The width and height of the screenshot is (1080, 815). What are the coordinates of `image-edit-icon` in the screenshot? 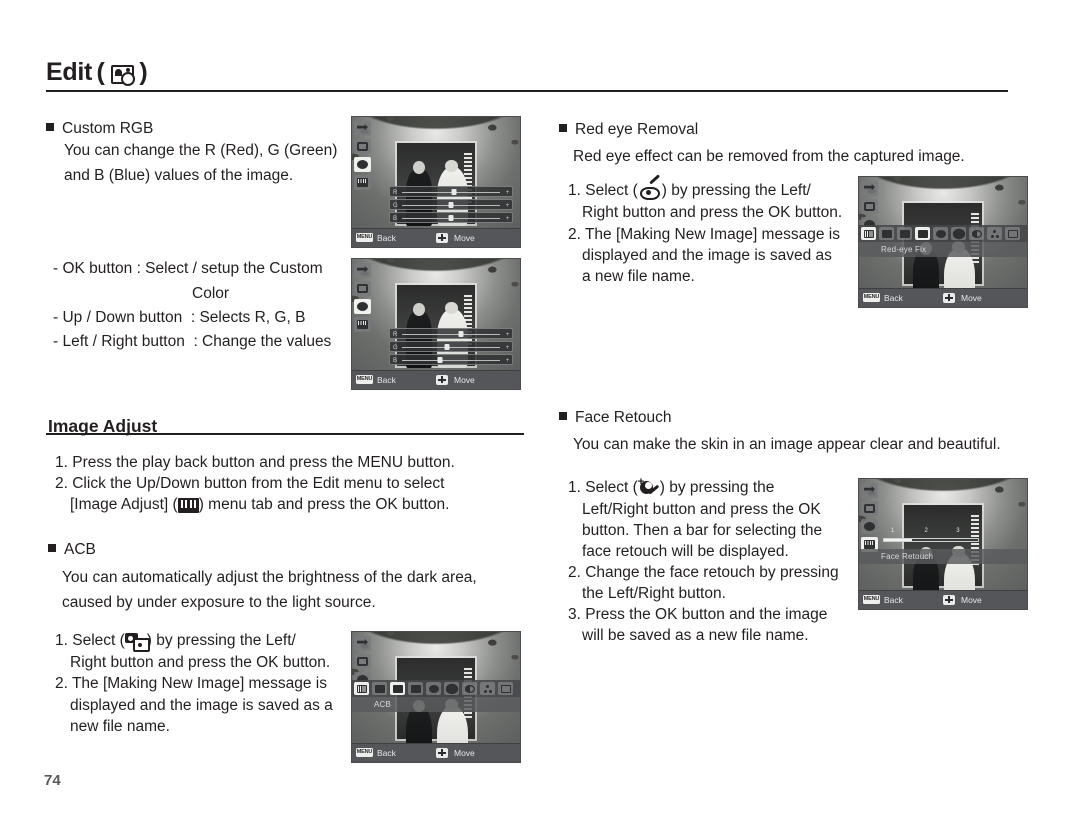 It's located at (122, 75).